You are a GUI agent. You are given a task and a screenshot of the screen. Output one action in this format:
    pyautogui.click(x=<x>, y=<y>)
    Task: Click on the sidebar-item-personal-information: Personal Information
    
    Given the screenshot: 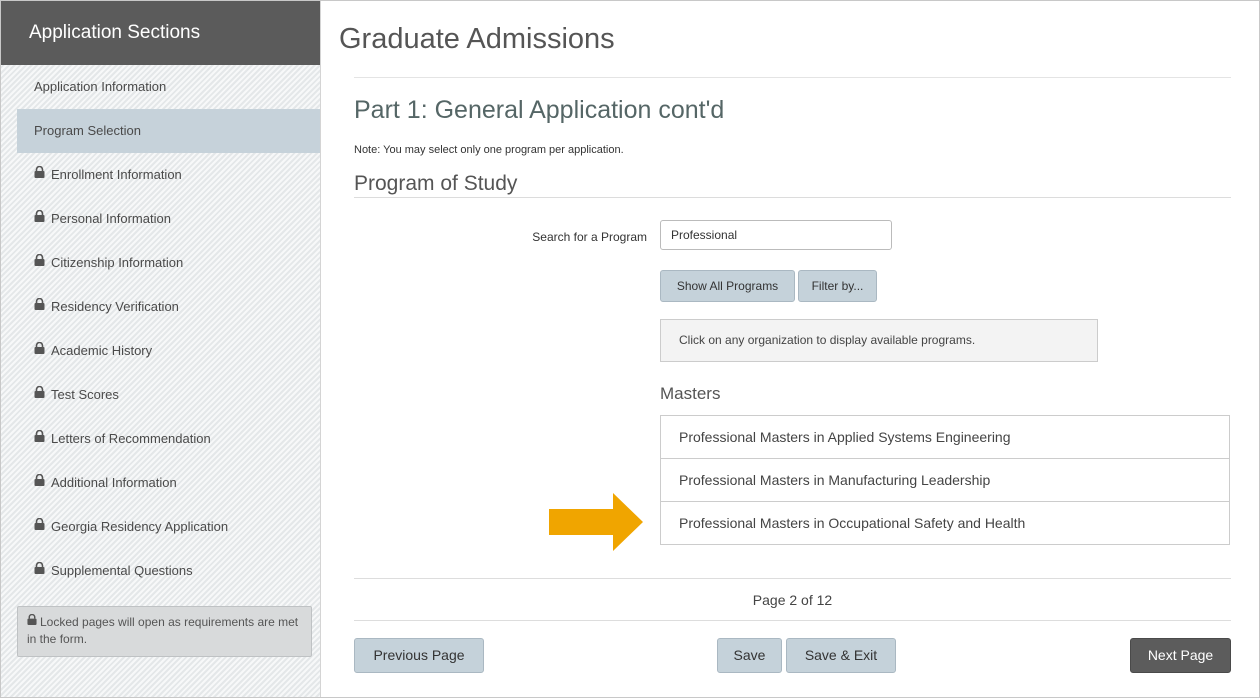 What is the action you would take?
    pyautogui.click(x=160, y=219)
    